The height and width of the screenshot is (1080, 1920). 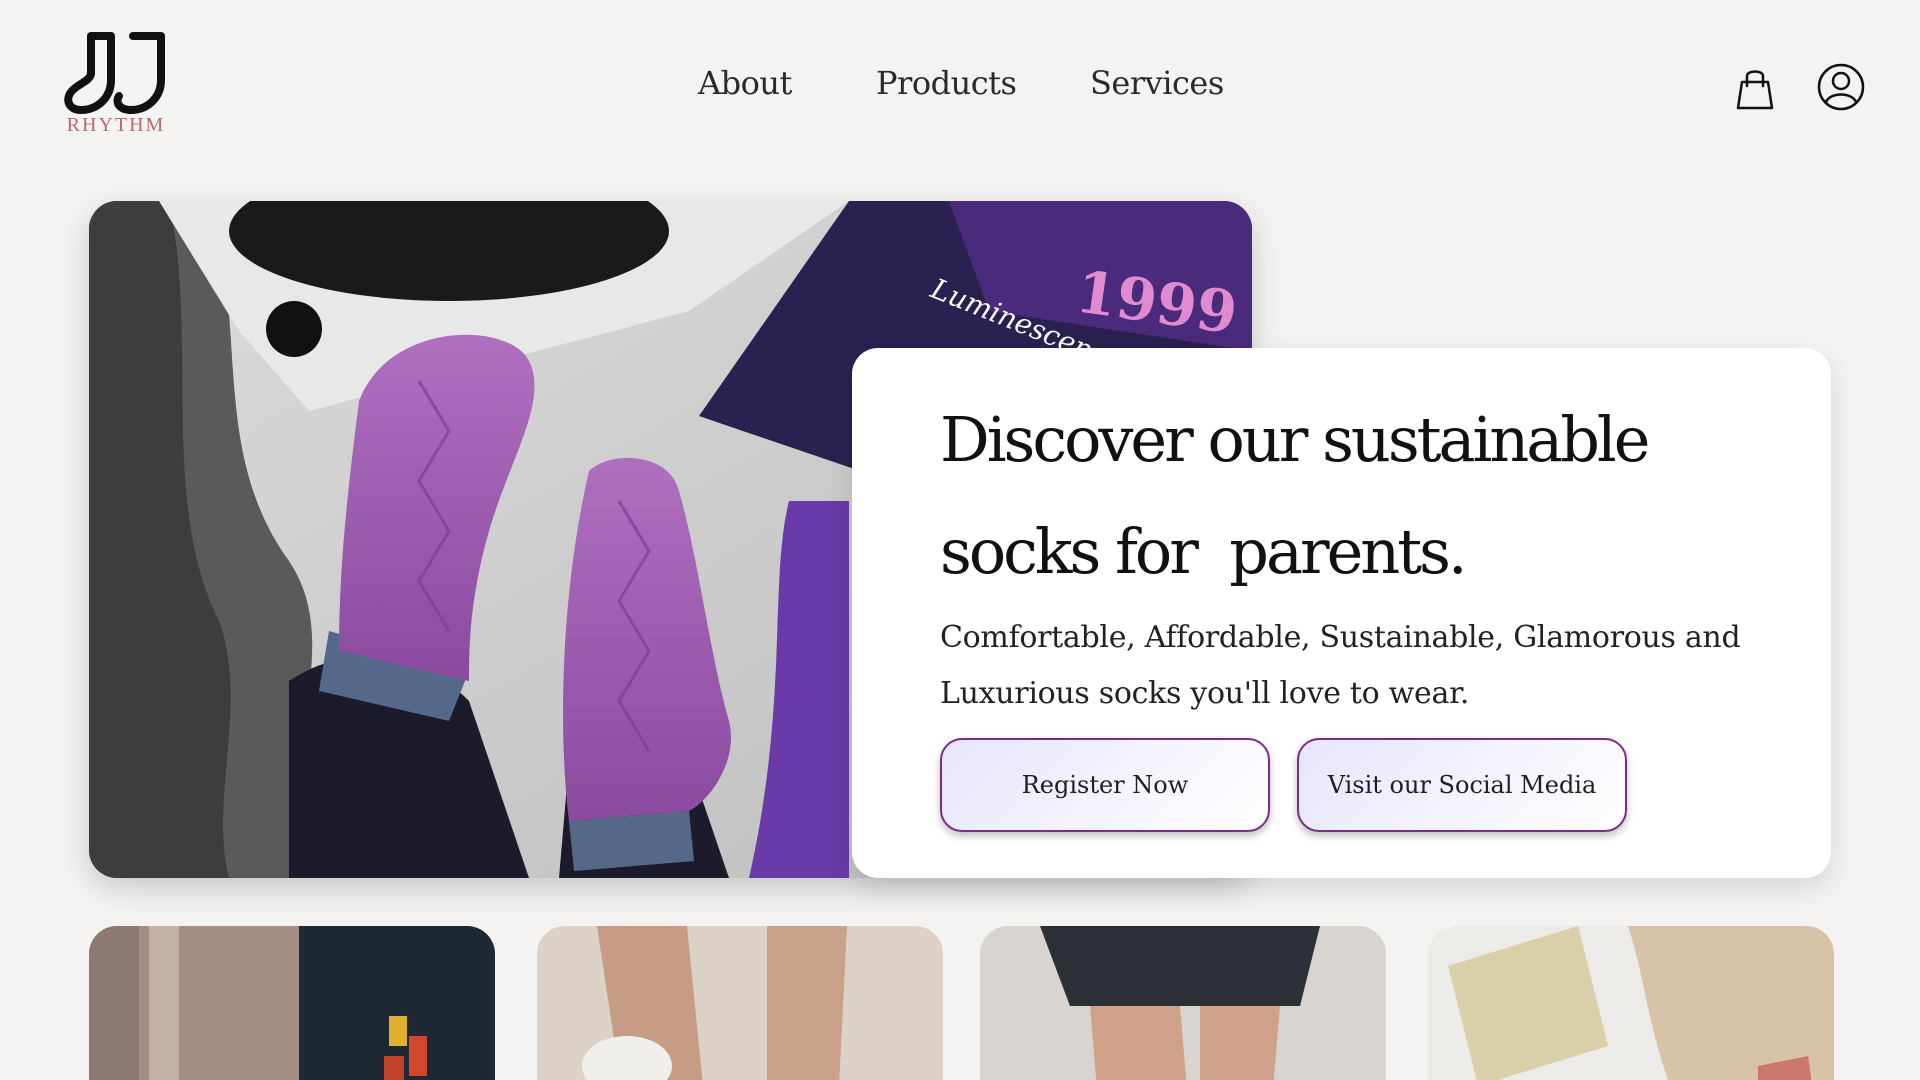 I want to click on nav-products: Products, so click(x=946, y=83).